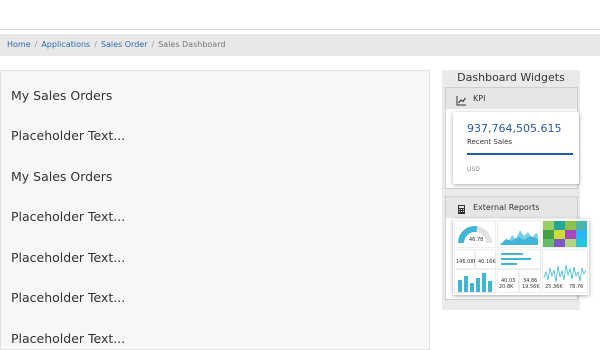 This screenshot has height=350, width=600. What do you see at coordinates (520, 289) in the screenshot?
I see `report-number-row: 20.8K 19.56K 25.36K 78.76` at bounding box center [520, 289].